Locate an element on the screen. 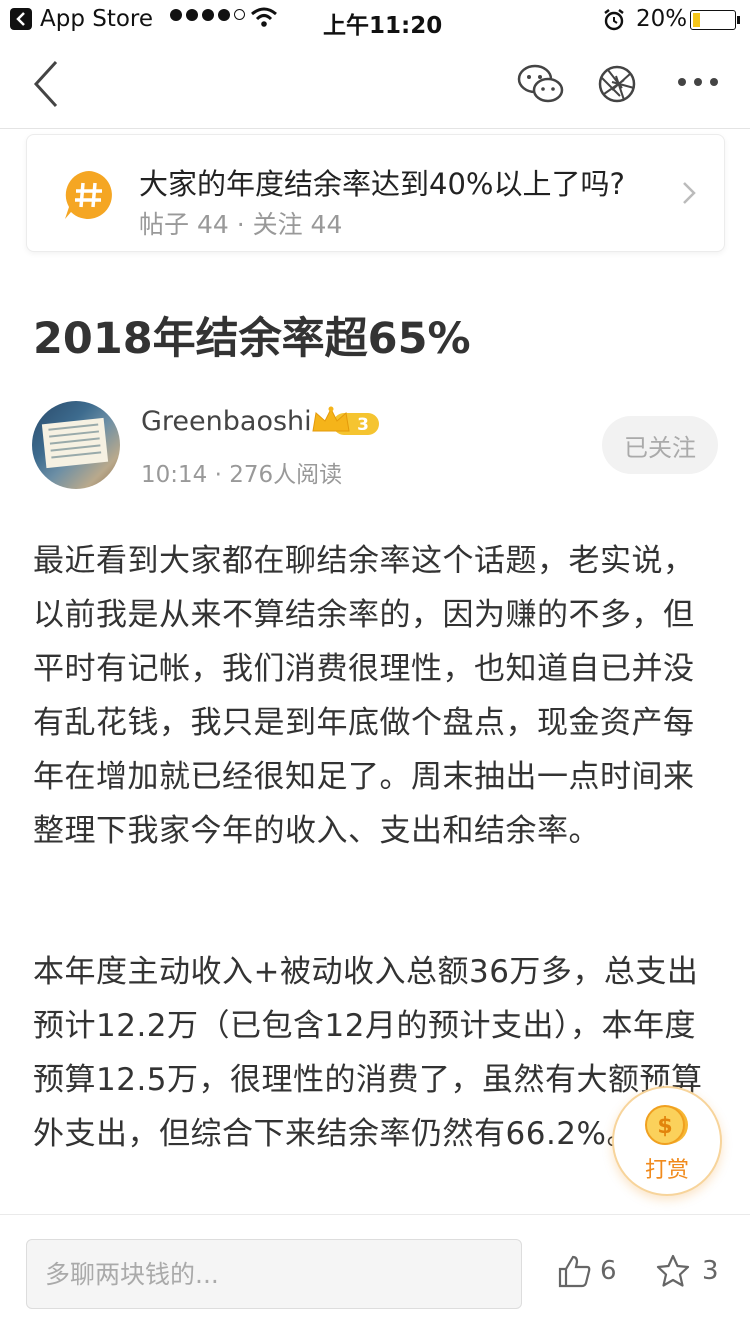 The width and height of the screenshot is (750, 1335). favorite-count: 3 is located at coordinates (710, 1271).